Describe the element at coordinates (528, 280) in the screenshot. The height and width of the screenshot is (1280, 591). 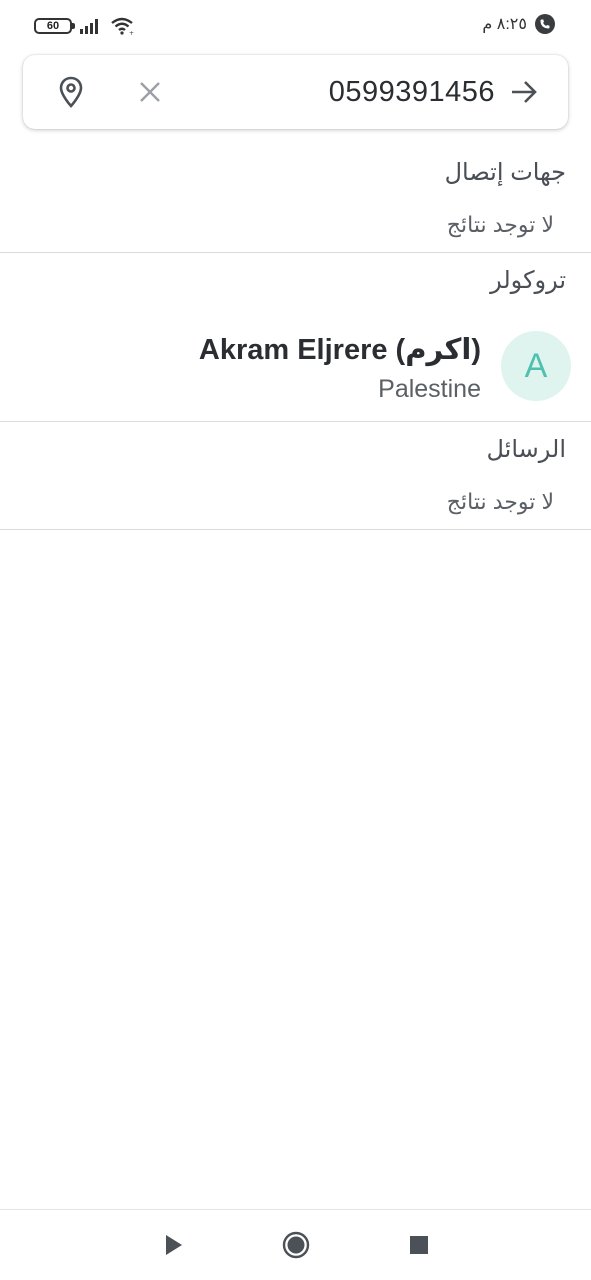
I see `section-title-truecaller: تروكولر` at that location.